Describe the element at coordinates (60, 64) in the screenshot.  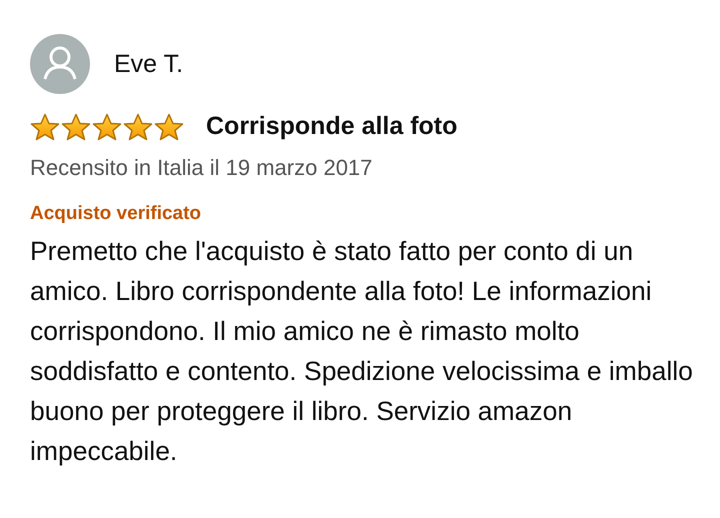
I see `avatar-icon` at that location.